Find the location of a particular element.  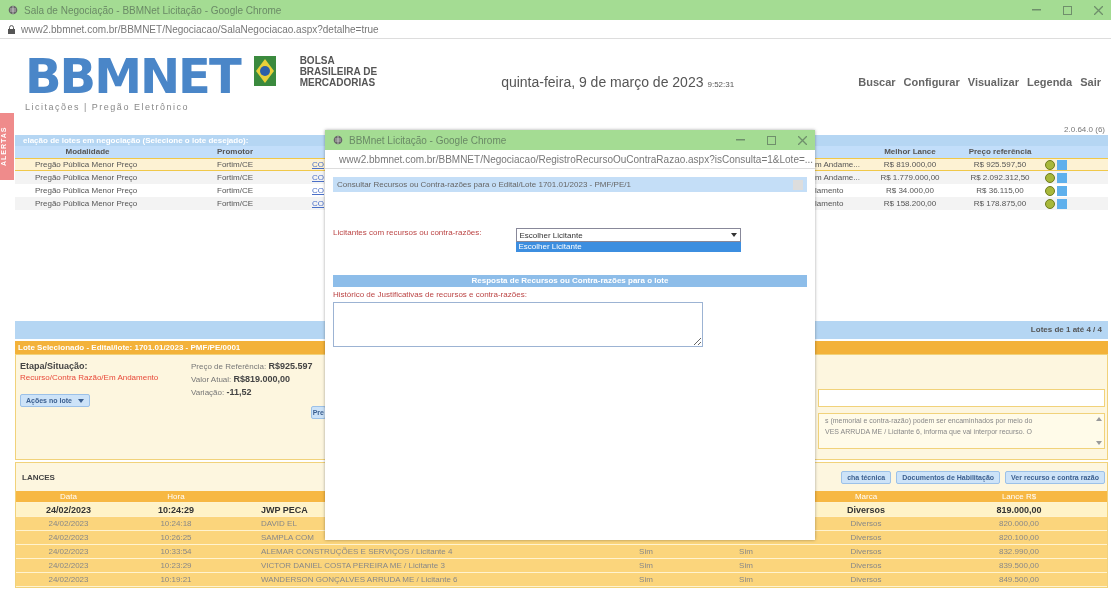

lock-icon is located at coordinates (11, 29).